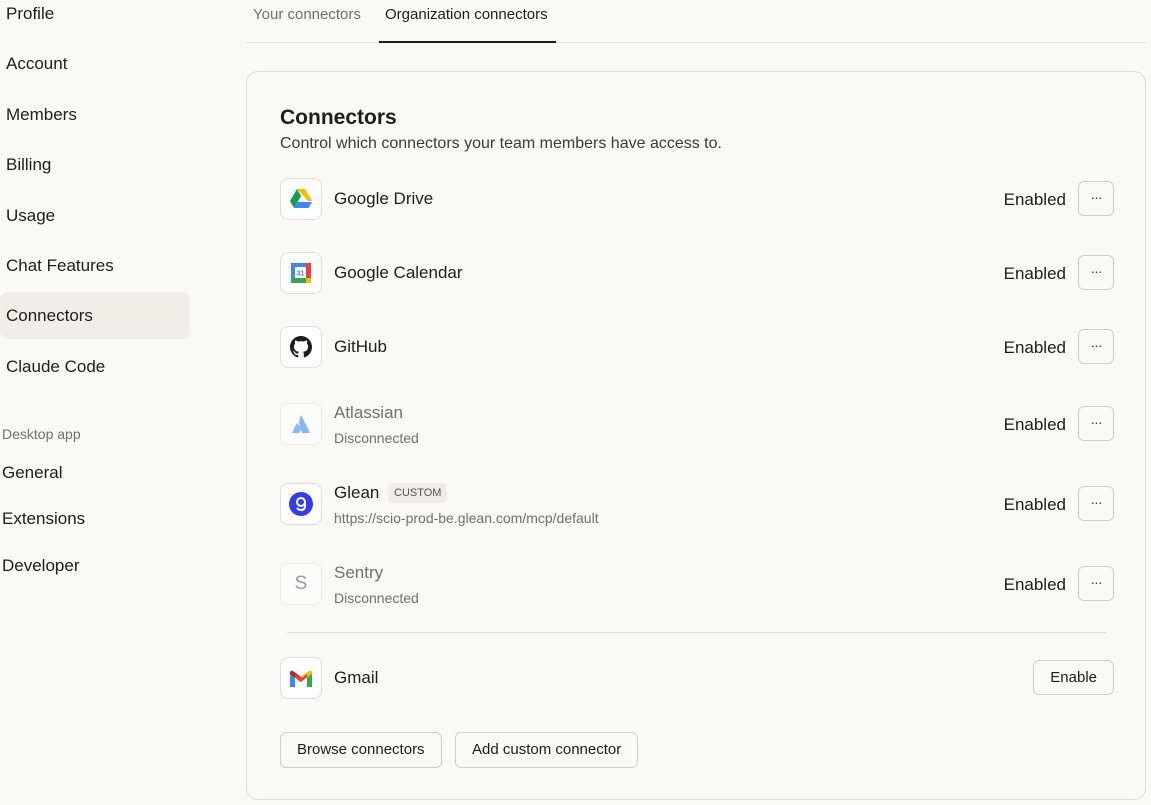 The image size is (1151, 805). I want to click on divider, so click(696, 632).